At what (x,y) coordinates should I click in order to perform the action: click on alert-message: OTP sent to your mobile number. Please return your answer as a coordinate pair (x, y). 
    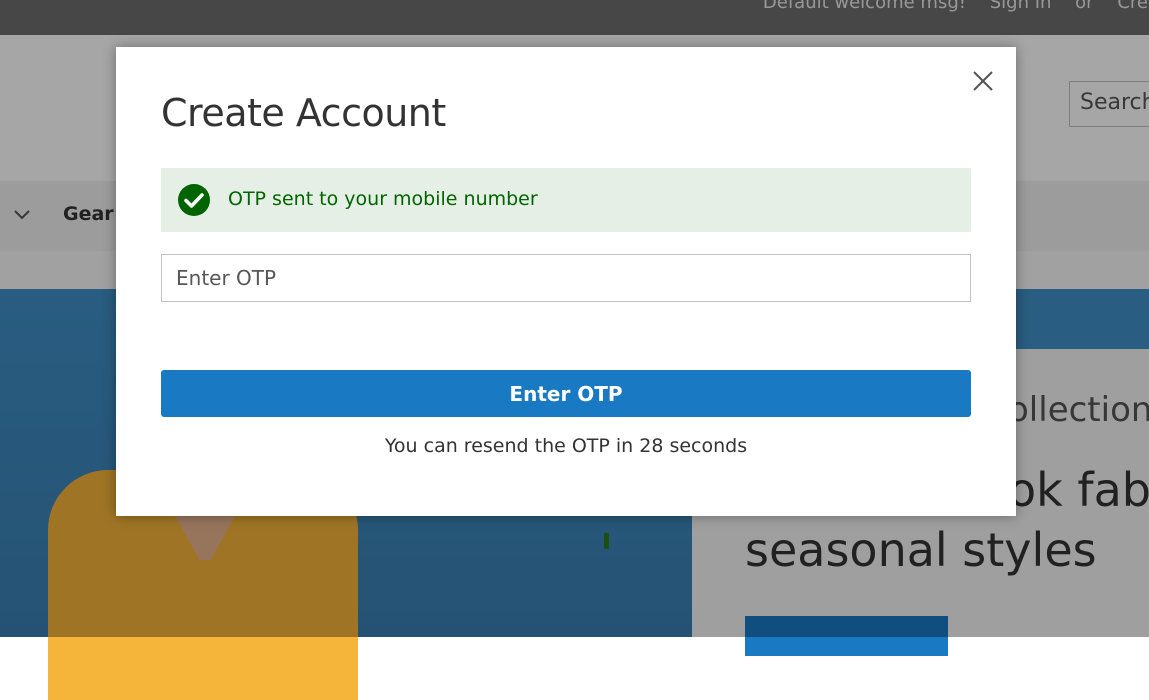
    Looking at the image, I should click on (383, 199).